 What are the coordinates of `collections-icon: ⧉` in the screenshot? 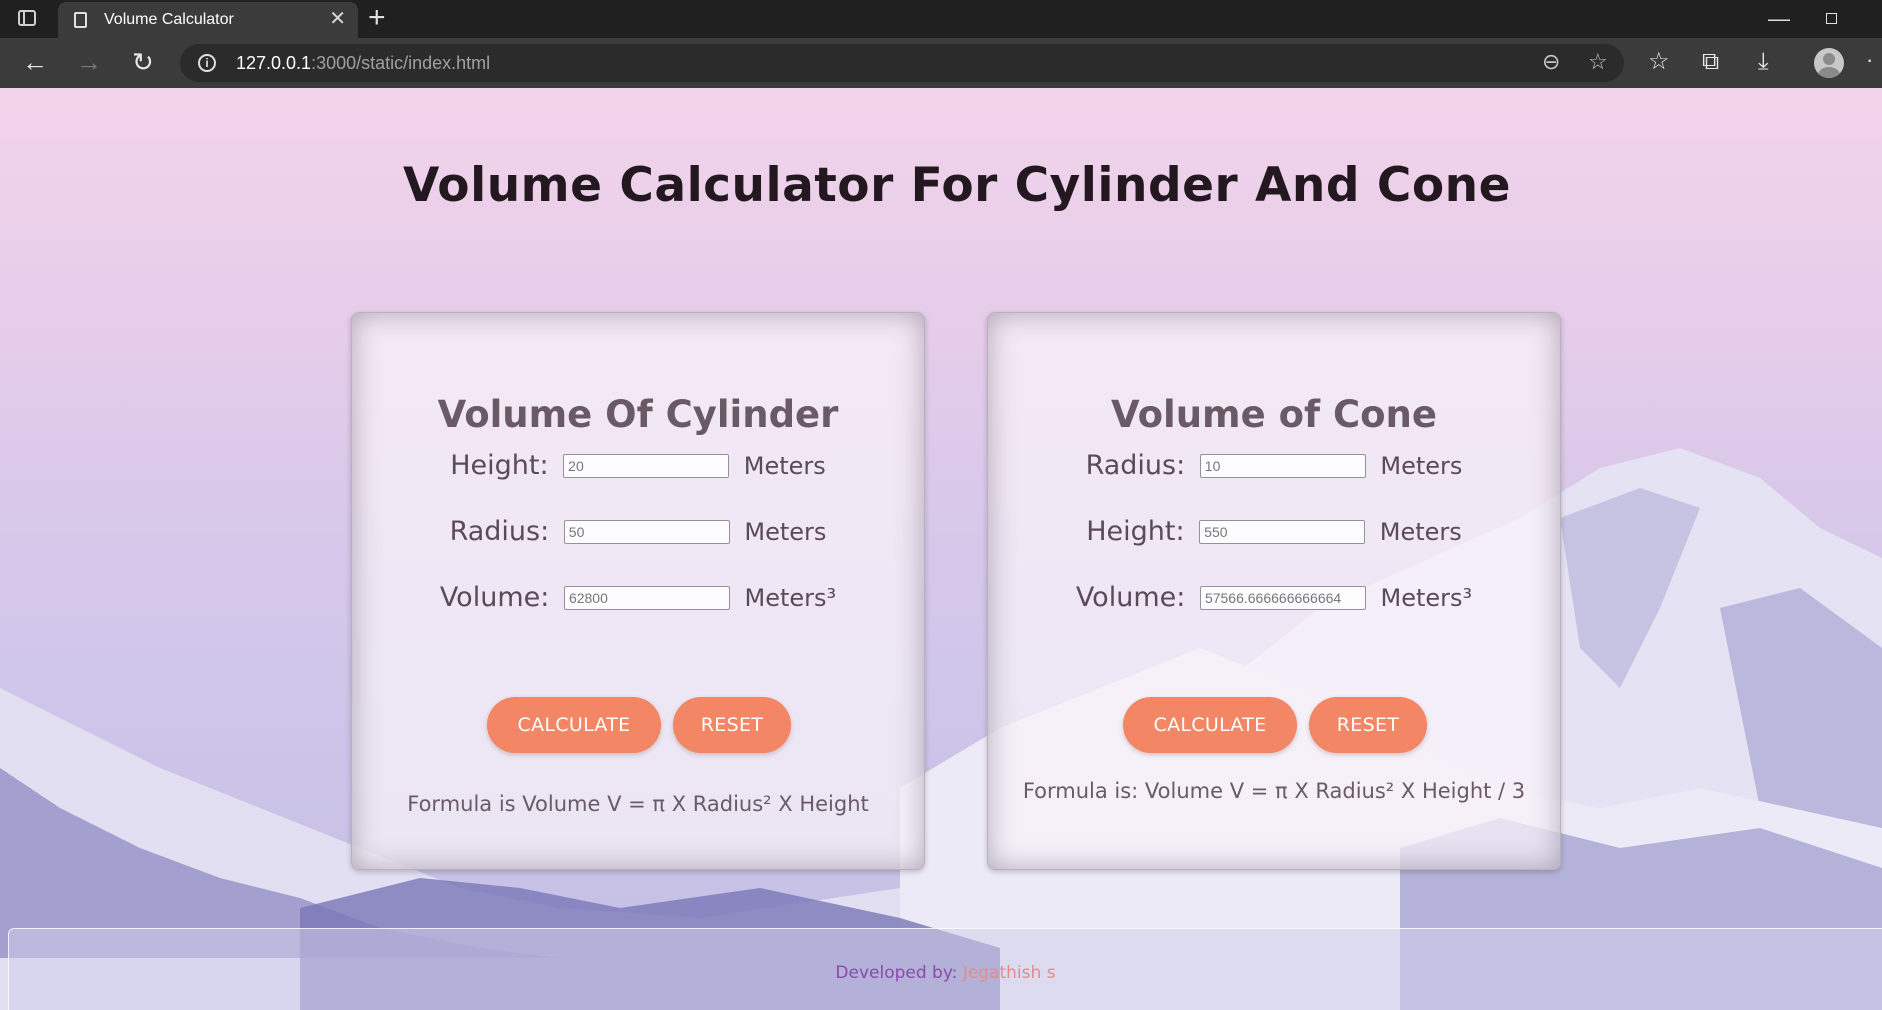 It's located at (1710, 62).